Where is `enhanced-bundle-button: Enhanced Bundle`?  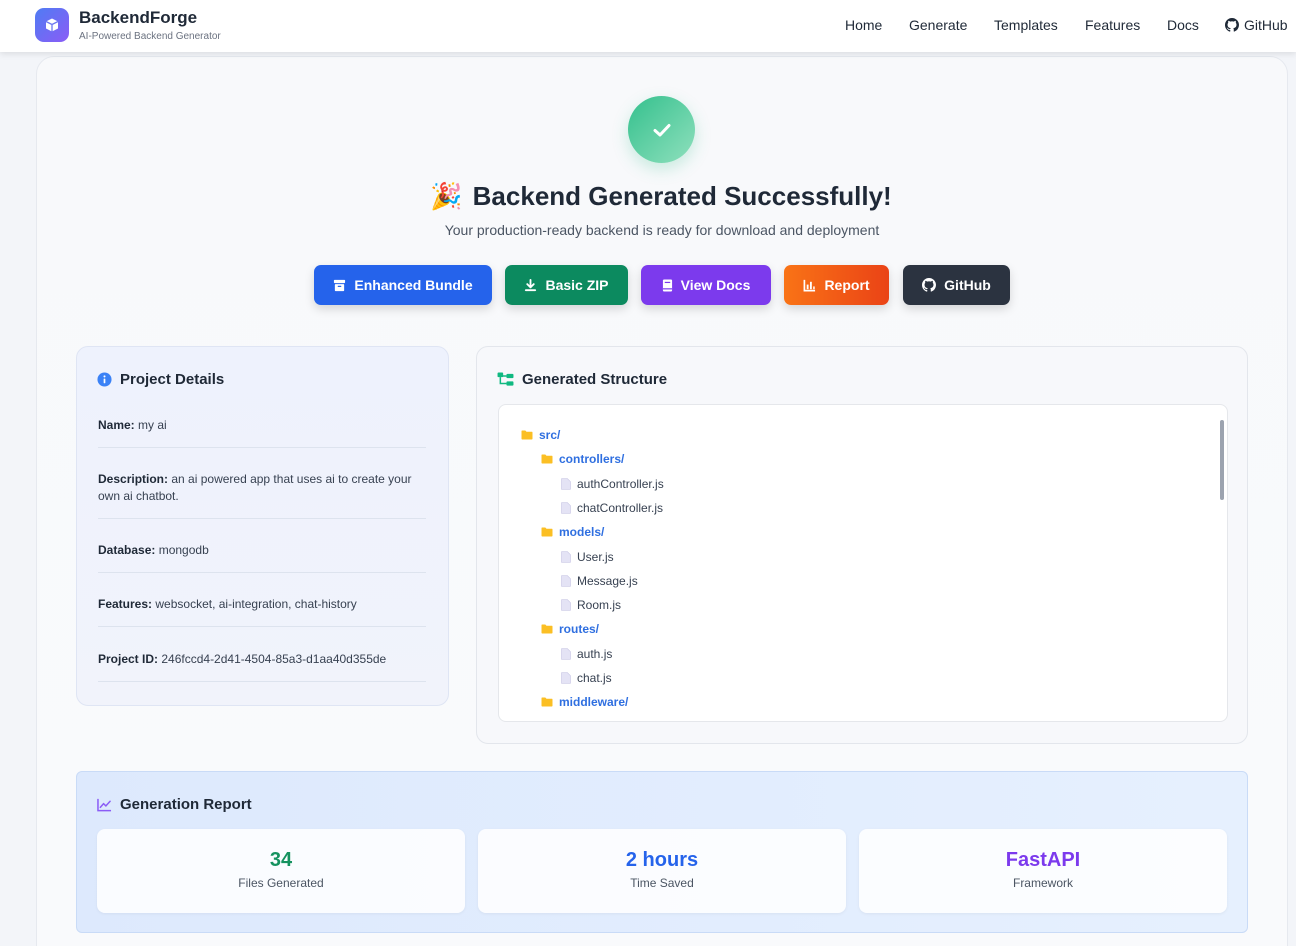
enhanced-bundle-button: Enhanced Bundle is located at coordinates (403, 285).